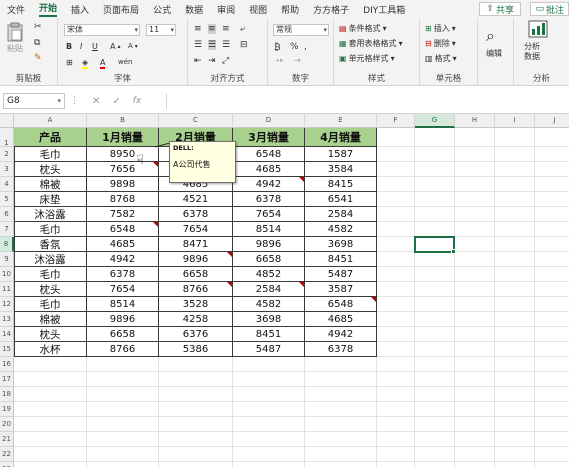 This screenshot has width=569, height=467. Describe the element at coordinates (538, 29) in the screenshot. I see `analyze-data-button` at that location.